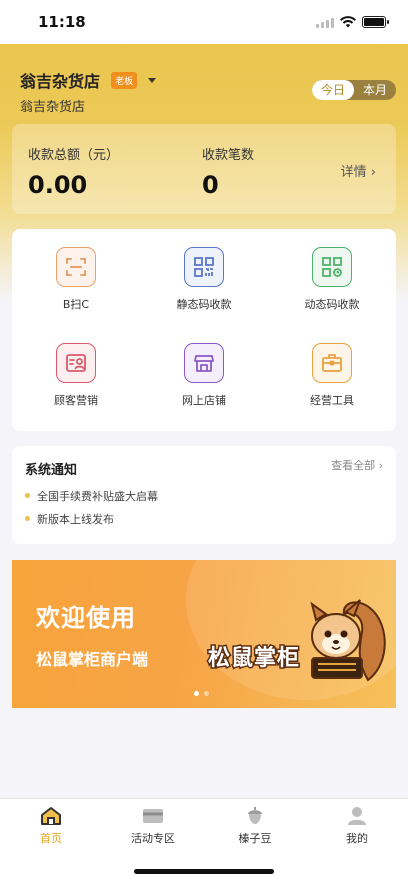 Image resolution: width=408 pixels, height=883 pixels. What do you see at coordinates (357, 465) in the screenshot?
I see `view-all-link: 查看全部 ›` at bounding box center [357, 465].